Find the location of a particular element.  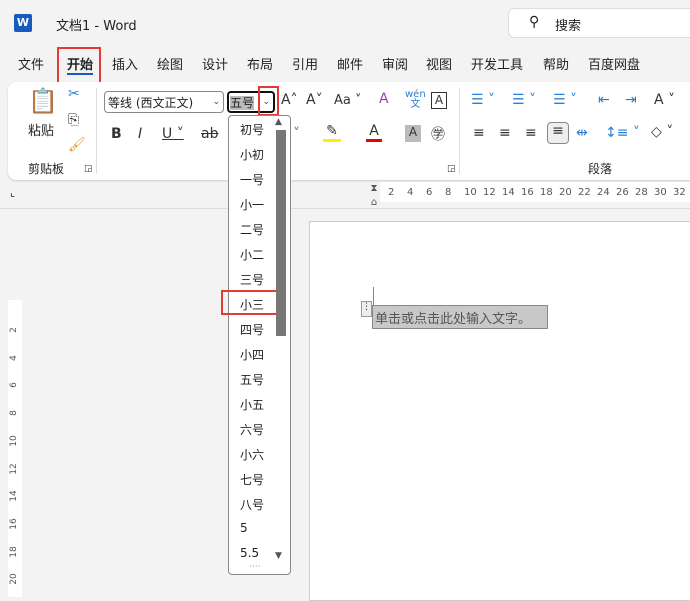

font-size-option: 5 is located at coordinates (244, 528).